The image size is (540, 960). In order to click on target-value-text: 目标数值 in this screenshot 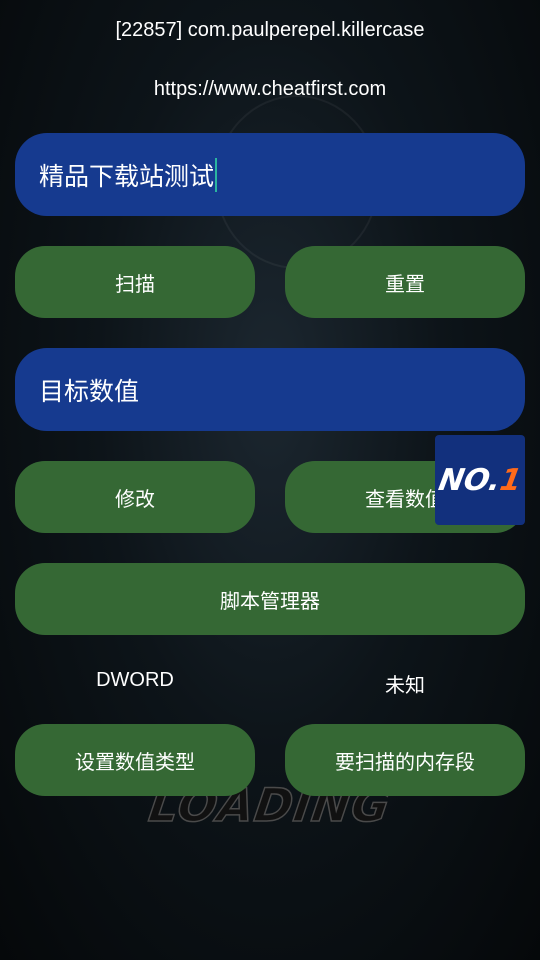, I will do `click(89, 391)`.